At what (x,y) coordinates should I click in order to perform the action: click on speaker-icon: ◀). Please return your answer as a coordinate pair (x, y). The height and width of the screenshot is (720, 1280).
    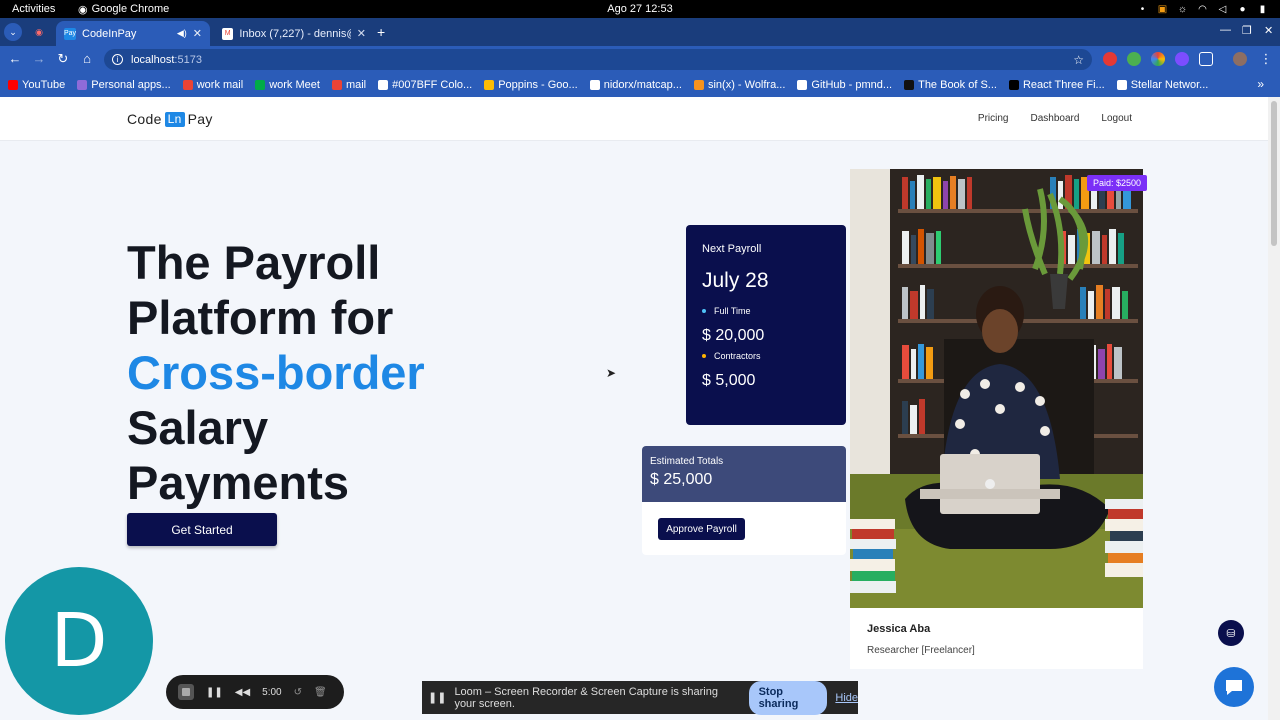
    Looking at the image, I should click on (182, 33).